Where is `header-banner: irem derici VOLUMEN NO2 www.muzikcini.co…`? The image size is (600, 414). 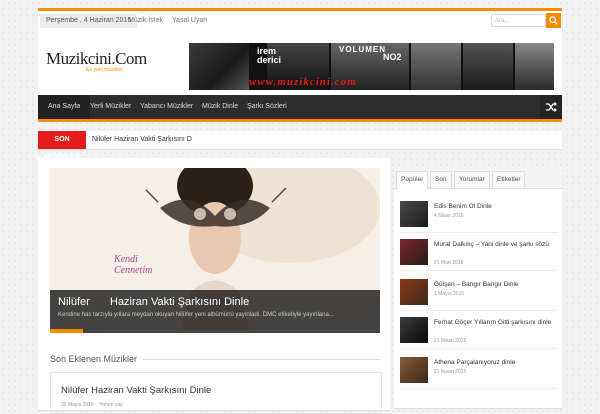 header-banner: irem derici VOLUMEN NO2 www.muzikcini.co… is located at coordinates (371, 66).